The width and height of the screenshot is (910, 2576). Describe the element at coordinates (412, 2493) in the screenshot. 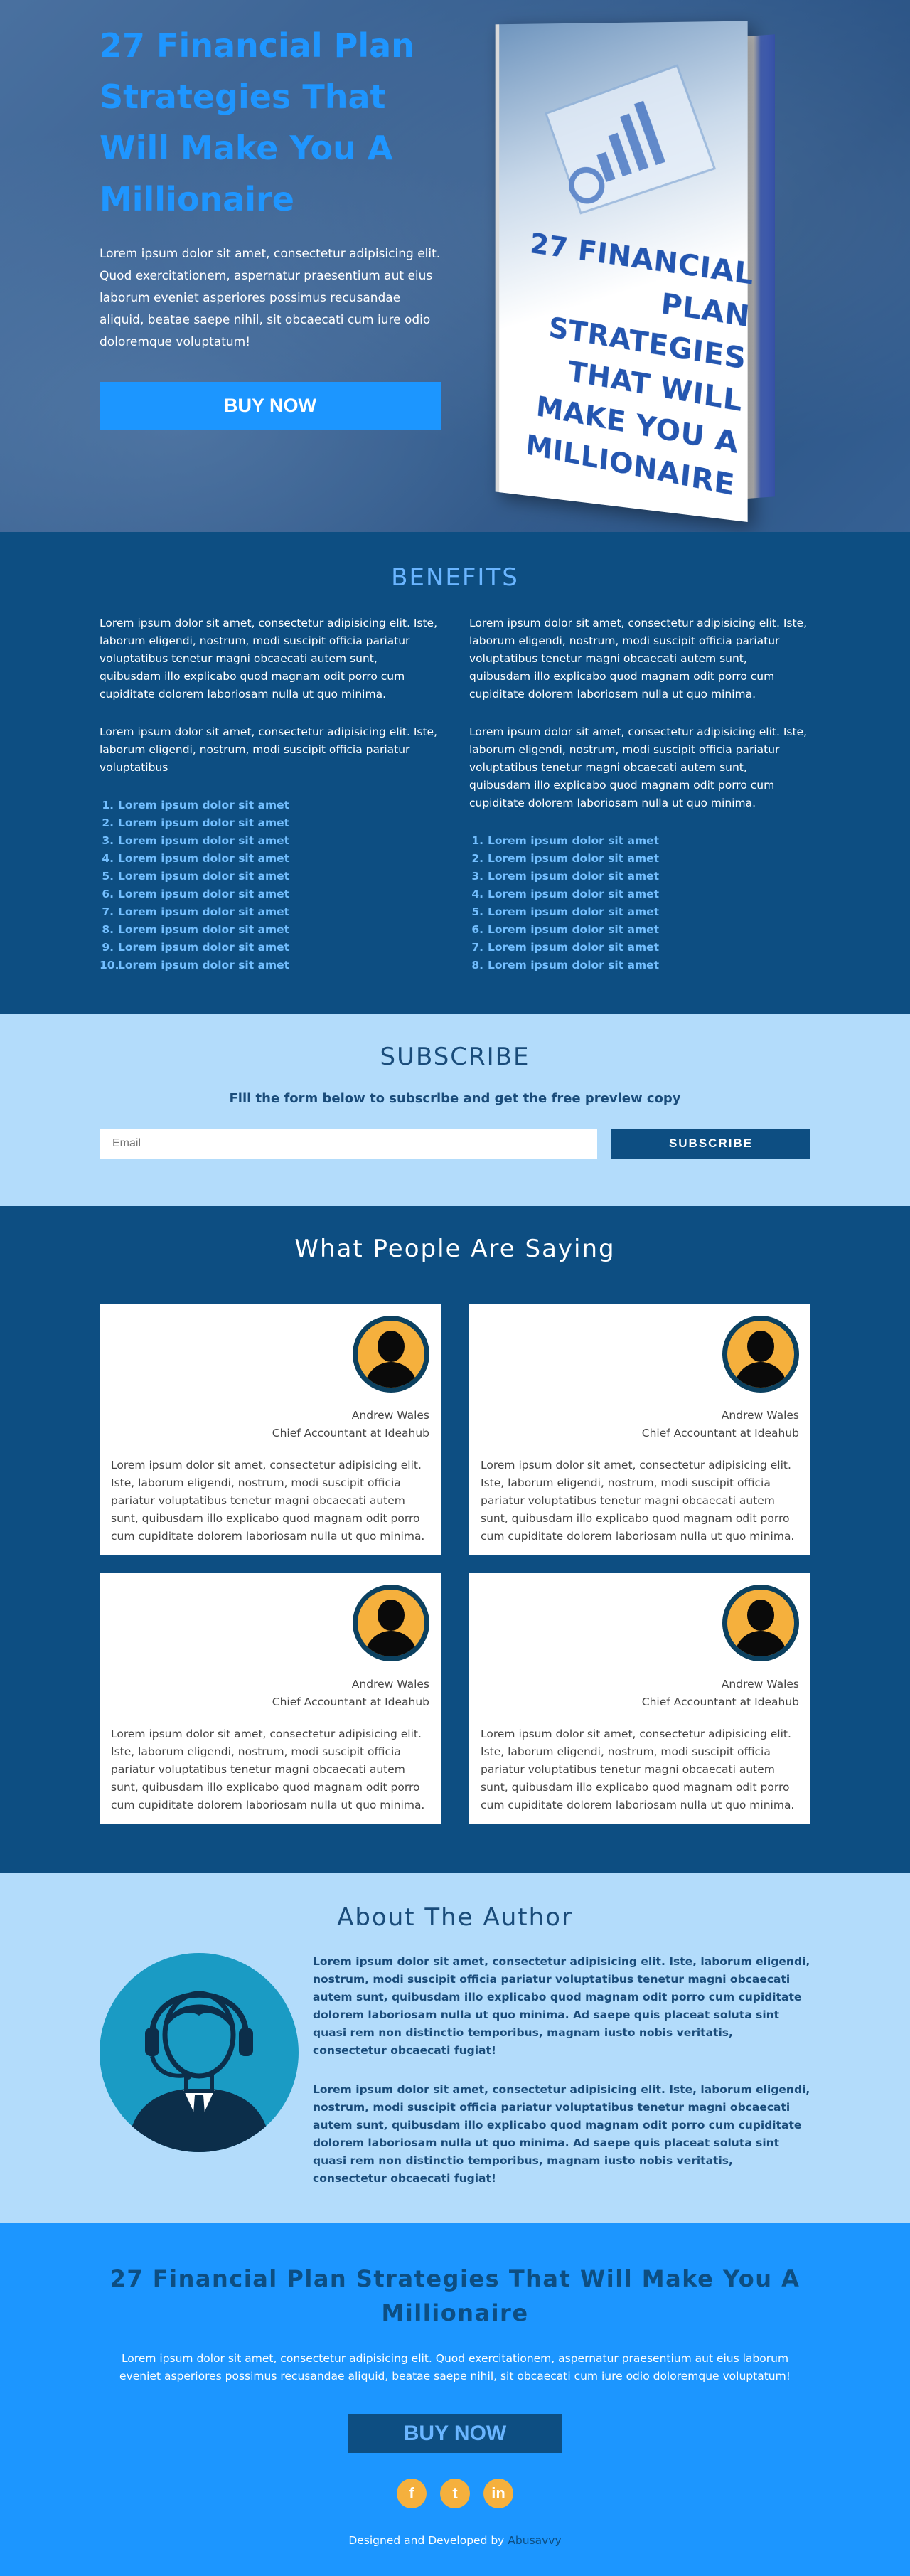

I see `facebook-icon: f` at that location.